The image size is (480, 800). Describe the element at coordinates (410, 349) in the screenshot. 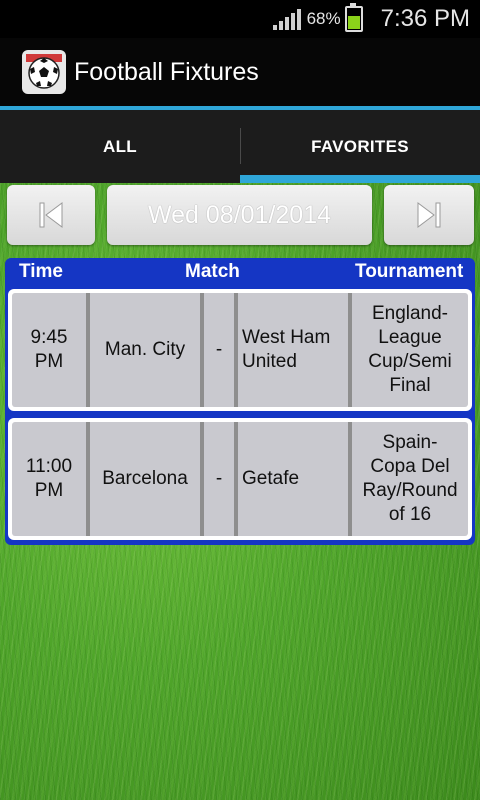

I see `tournament: England- League Cup/Semi Final` at that location.